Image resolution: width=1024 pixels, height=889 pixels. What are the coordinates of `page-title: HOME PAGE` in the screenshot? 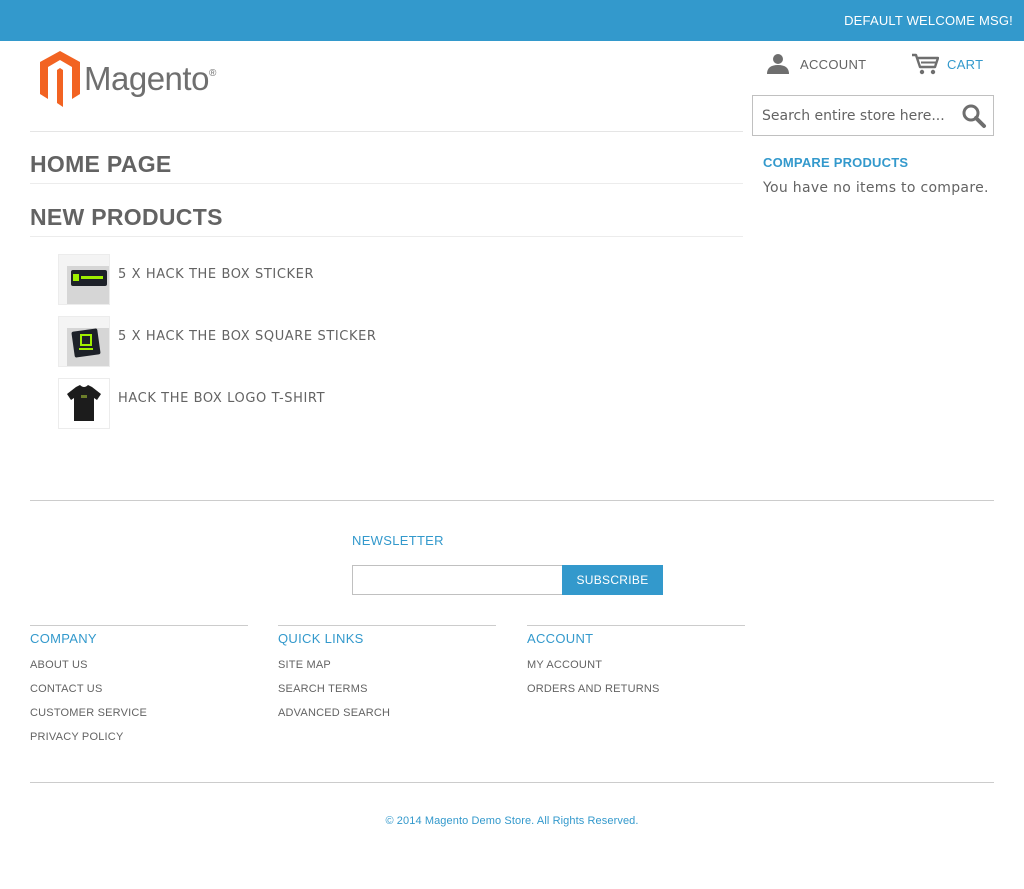 It's located at (101, 164).